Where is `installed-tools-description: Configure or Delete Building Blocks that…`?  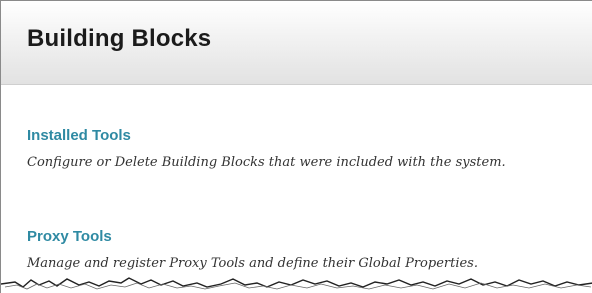 installed-tools-description: Configure or Delete Building Blocks that… is located at coordinates (266, 162).